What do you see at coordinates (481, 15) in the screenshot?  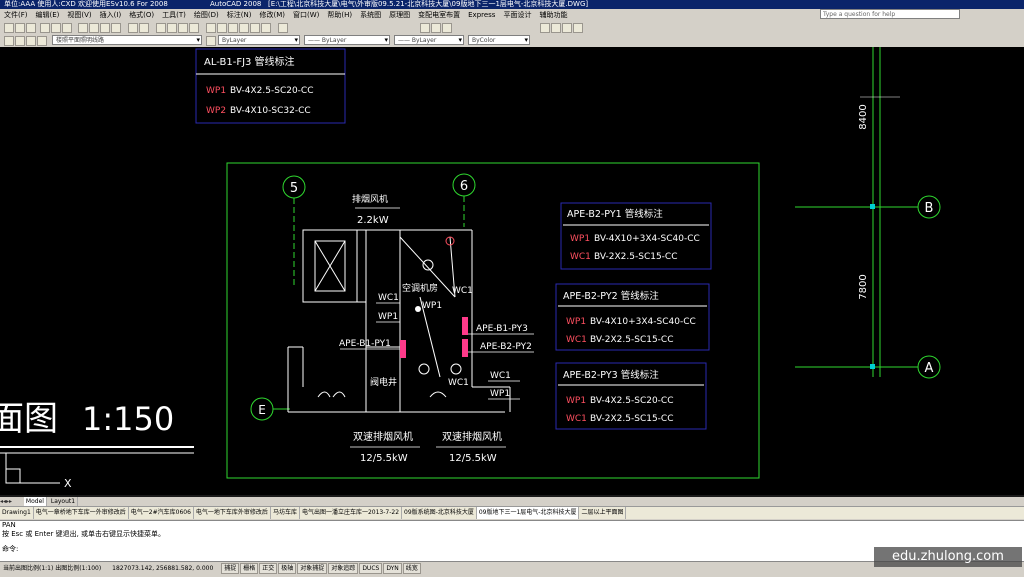 I see `menu-express: Express` at bounding box center [481, 15].